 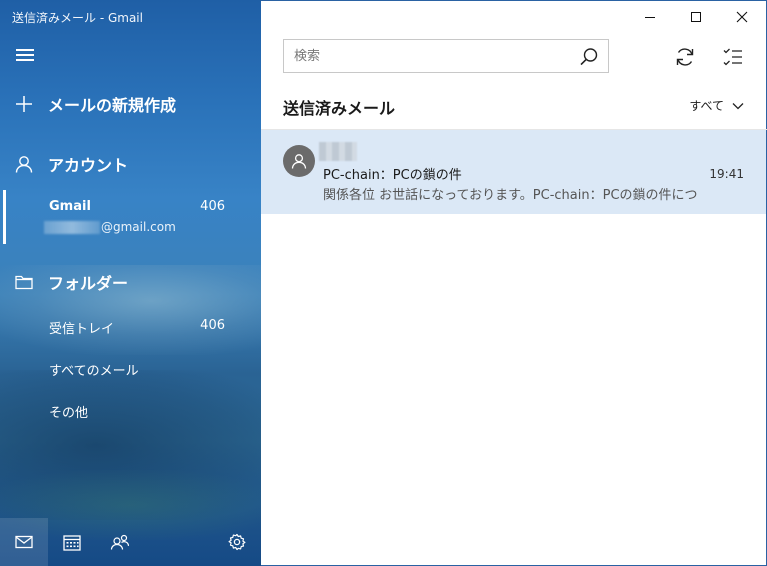 What do you see at coordinates (338, 151) in the screenshot?
I see `redacted-sender` at bounding box center [338, 151].